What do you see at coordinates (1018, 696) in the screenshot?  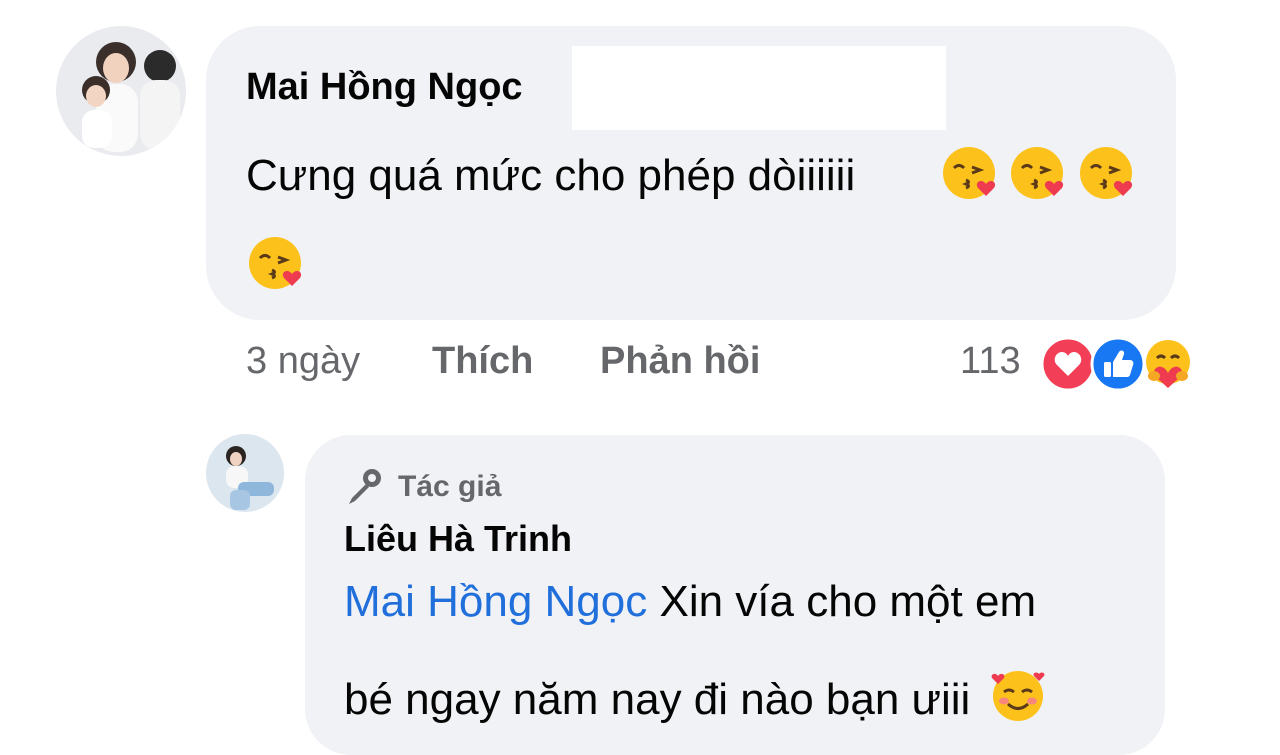 I see `smiling-hearts-emoji-icon` at bounding box center [1018, 696].